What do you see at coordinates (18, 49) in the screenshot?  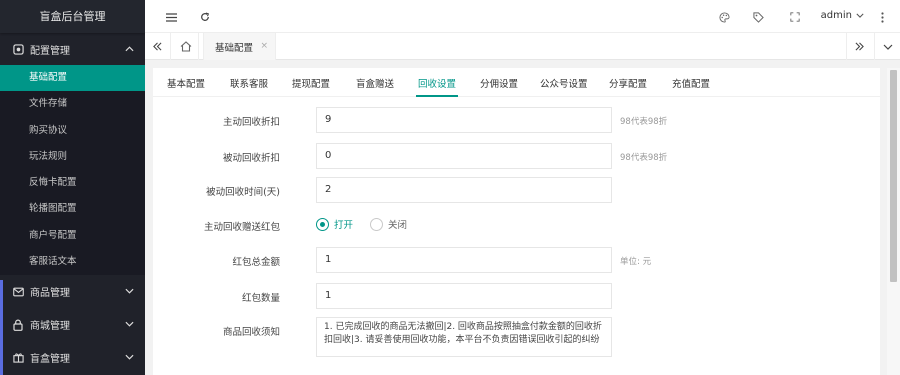 I see `config-icon` at bounding box center [18, 49].